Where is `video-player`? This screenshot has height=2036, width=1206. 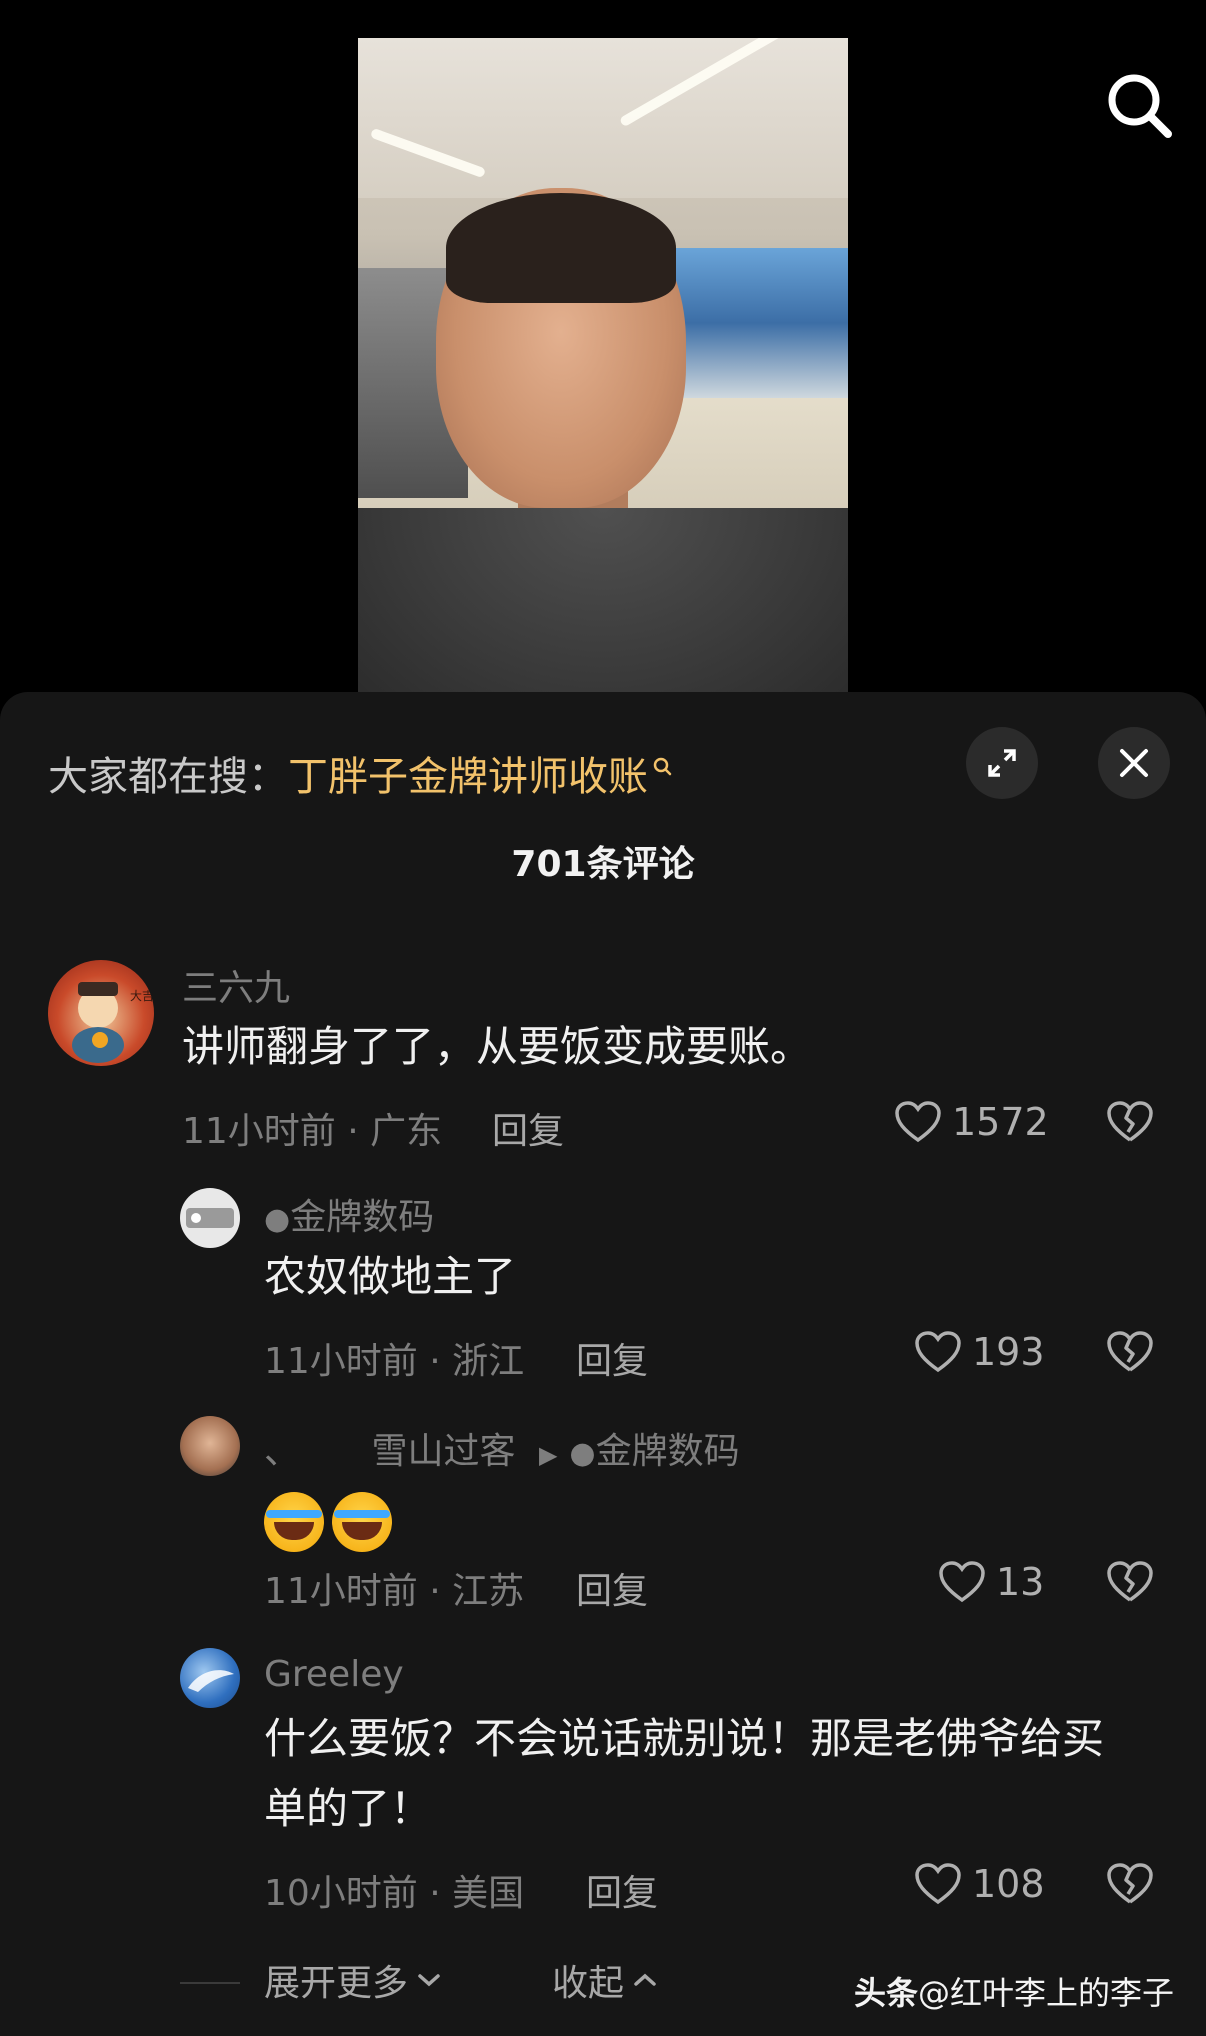
video-player is located at coordinates (603, 365).